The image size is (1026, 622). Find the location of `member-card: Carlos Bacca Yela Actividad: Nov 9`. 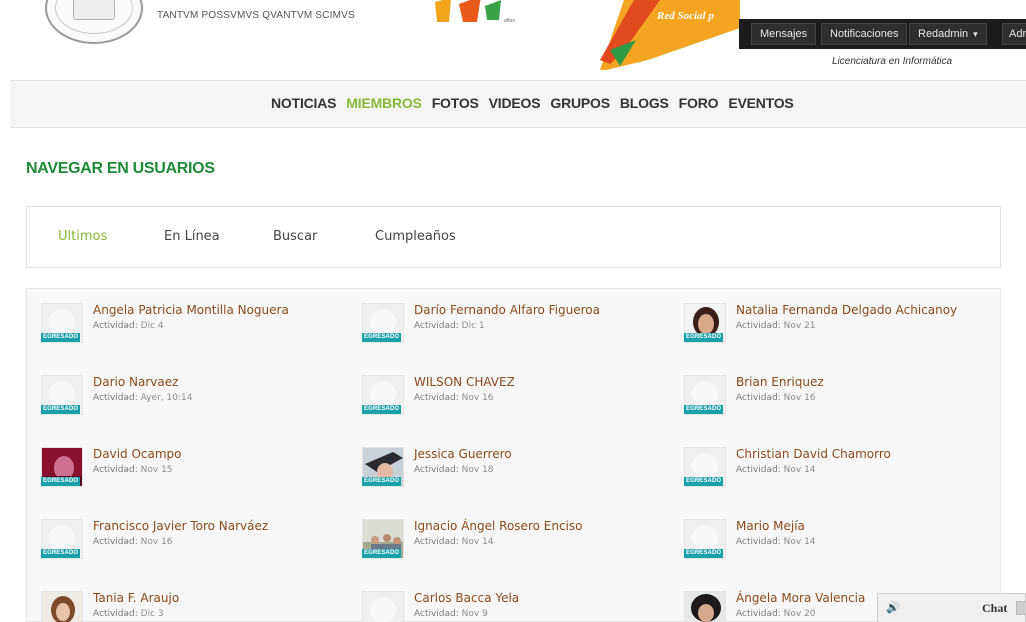

member-card: Carlos Bacca Yela Actividad: Nov 9 is located at coordinates (503, 599).